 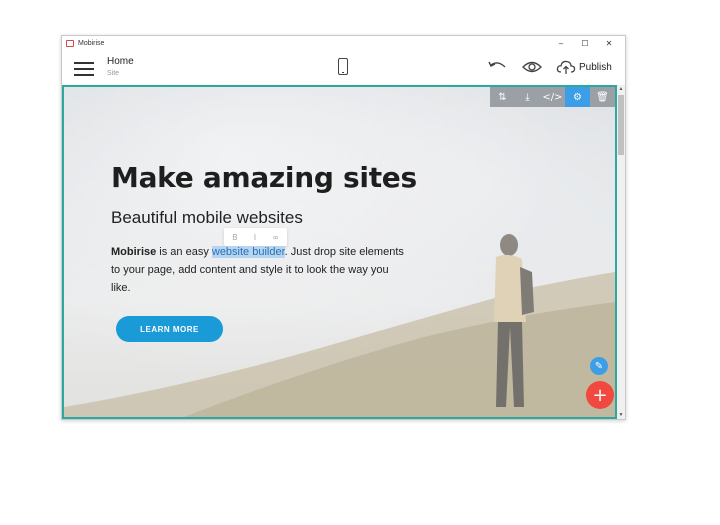 I want to click on title-bar: Mobirise – ☐ ✕, so click(x=343, y=43).